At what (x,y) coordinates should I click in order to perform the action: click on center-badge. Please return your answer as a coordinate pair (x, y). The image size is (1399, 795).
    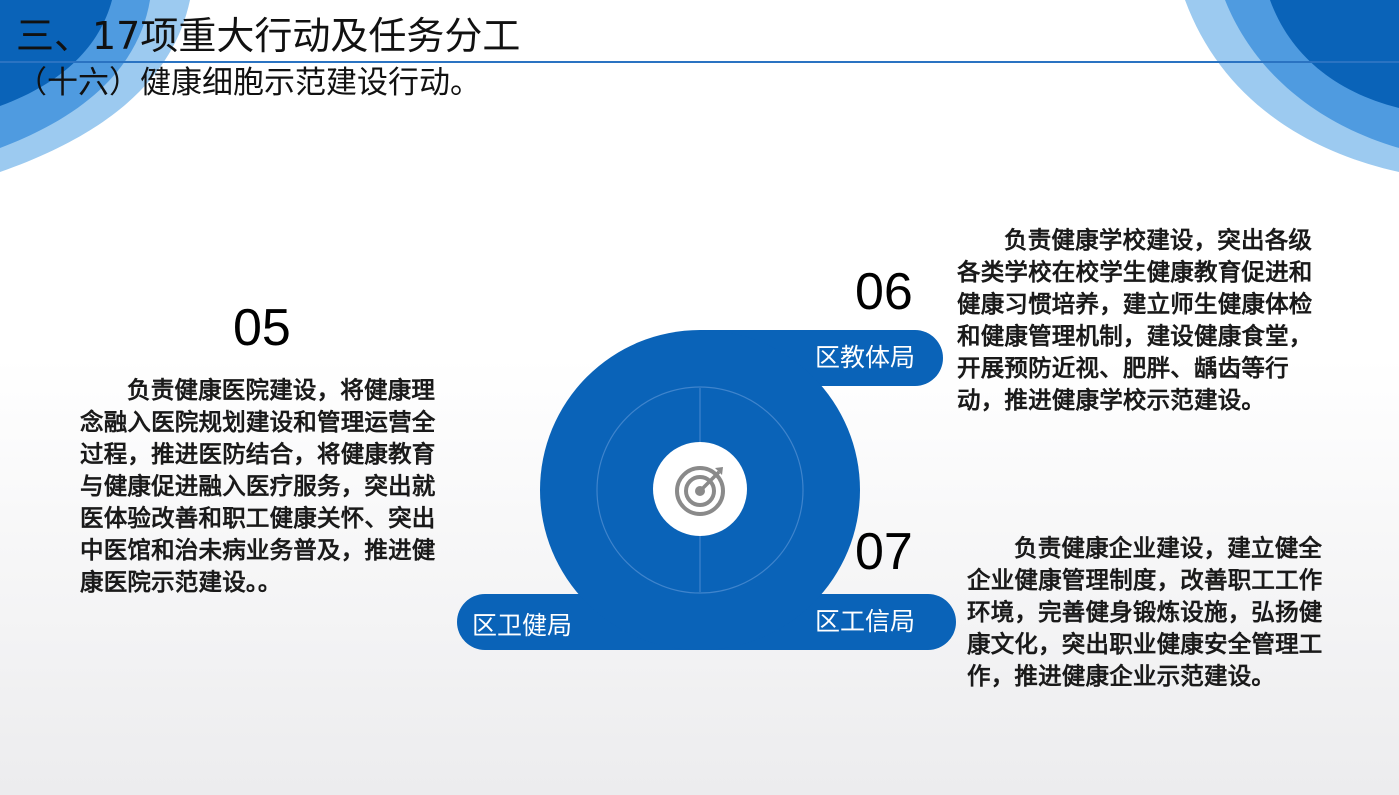
    Looking at the image, I should click on (700, 489).